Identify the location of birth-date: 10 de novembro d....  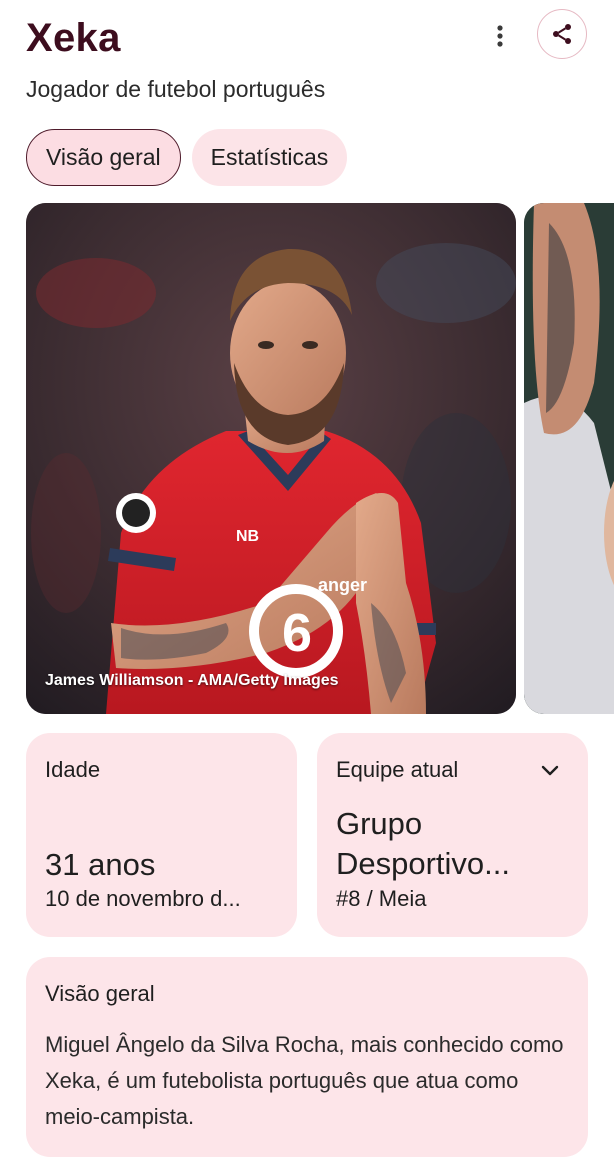
(143, 898).